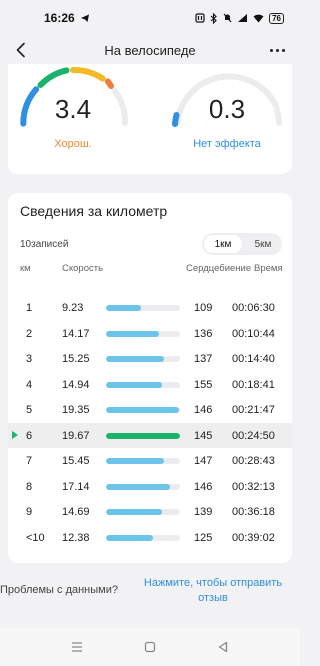 This screenshot has height=666, width=320. I want to click on table-row: <10 12.38 125 00:39:02, so click(150, 538).